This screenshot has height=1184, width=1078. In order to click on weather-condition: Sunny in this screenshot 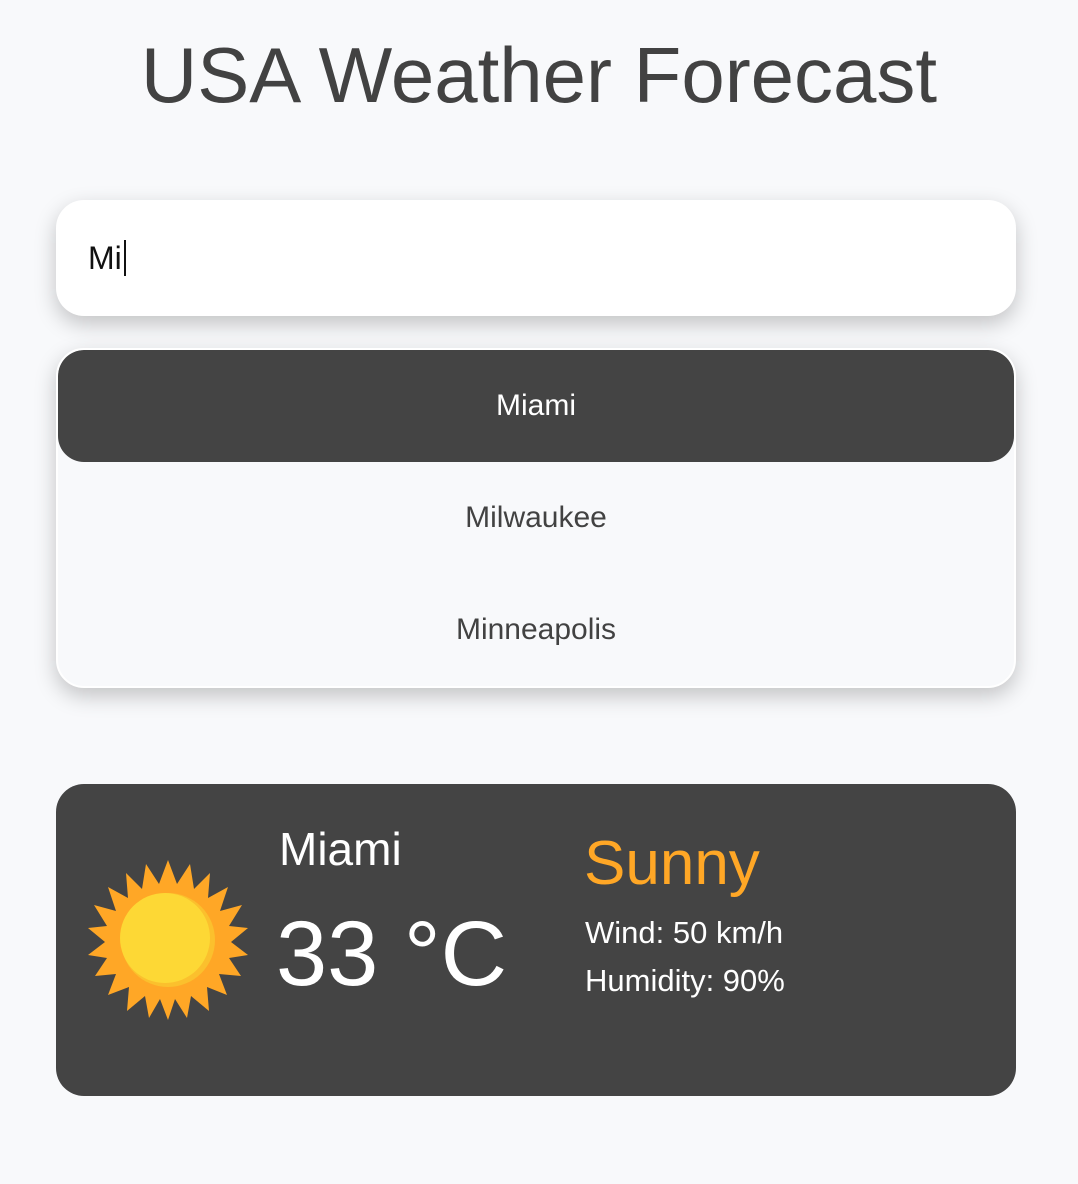, I will do `click(672, 863)`.